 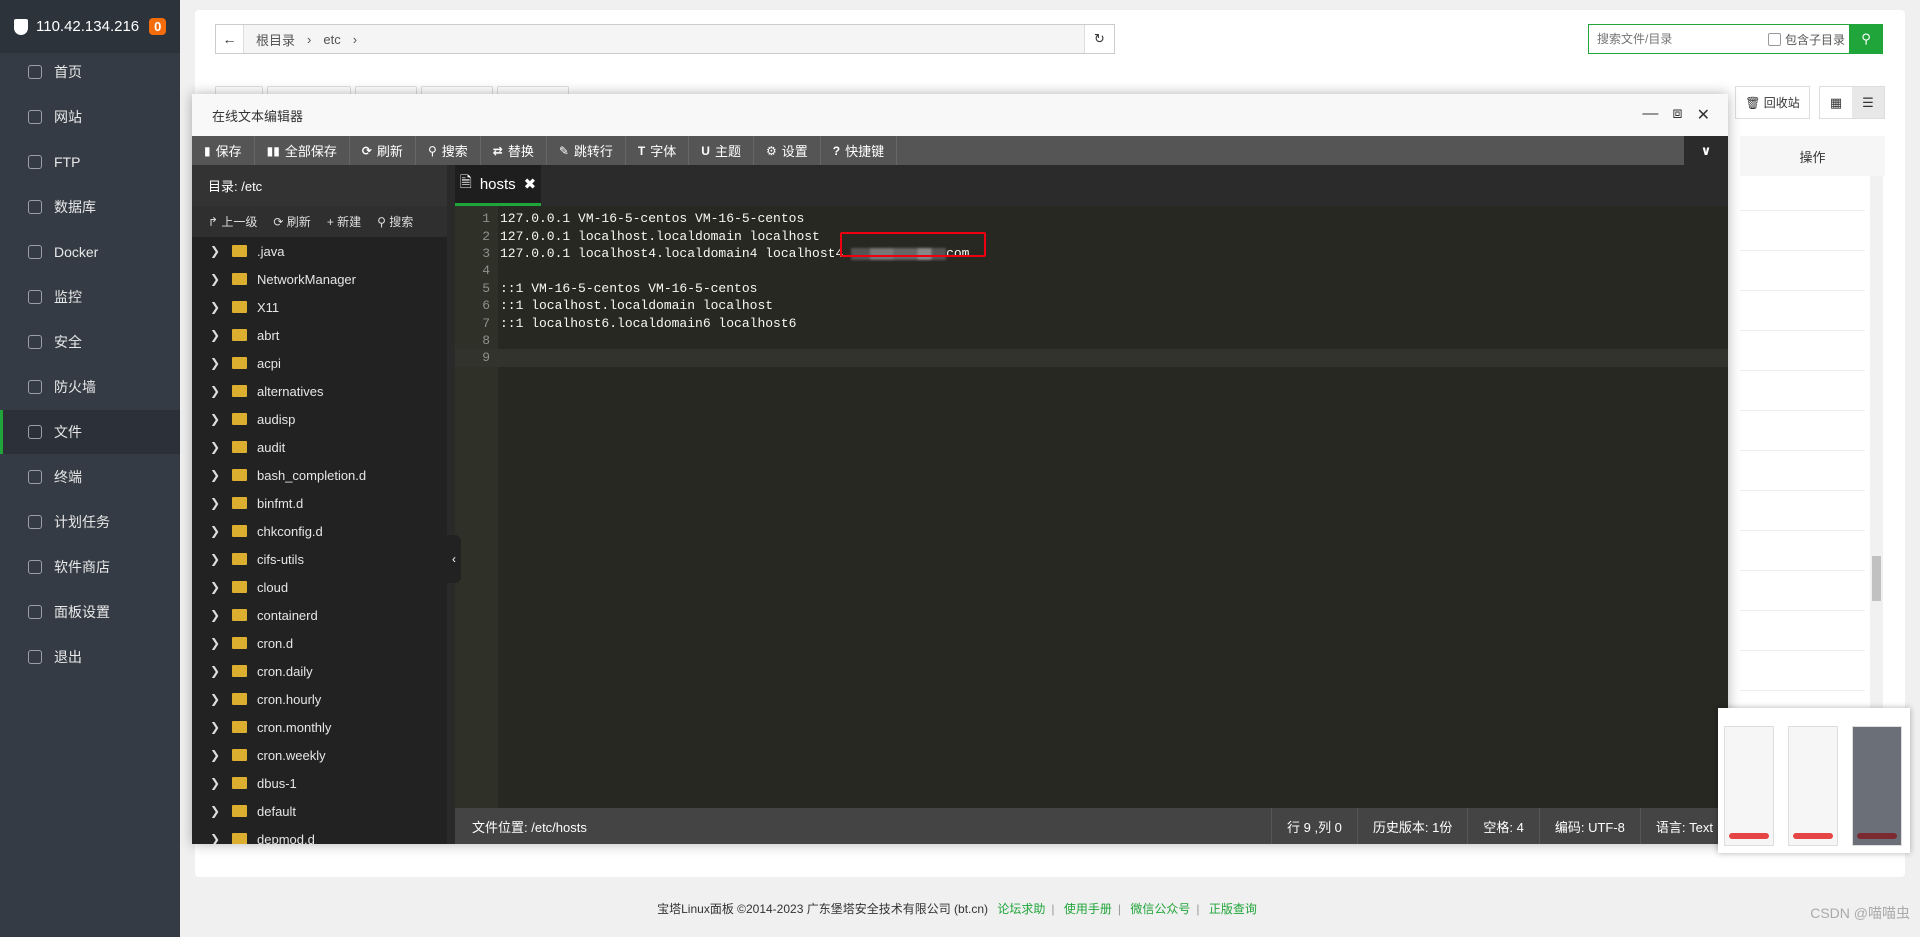 What do you see at coordinates (319, 531) in the screenshot?
I see `tree-node: ❯ chkconfig.d` at bounding box center [319, 531].